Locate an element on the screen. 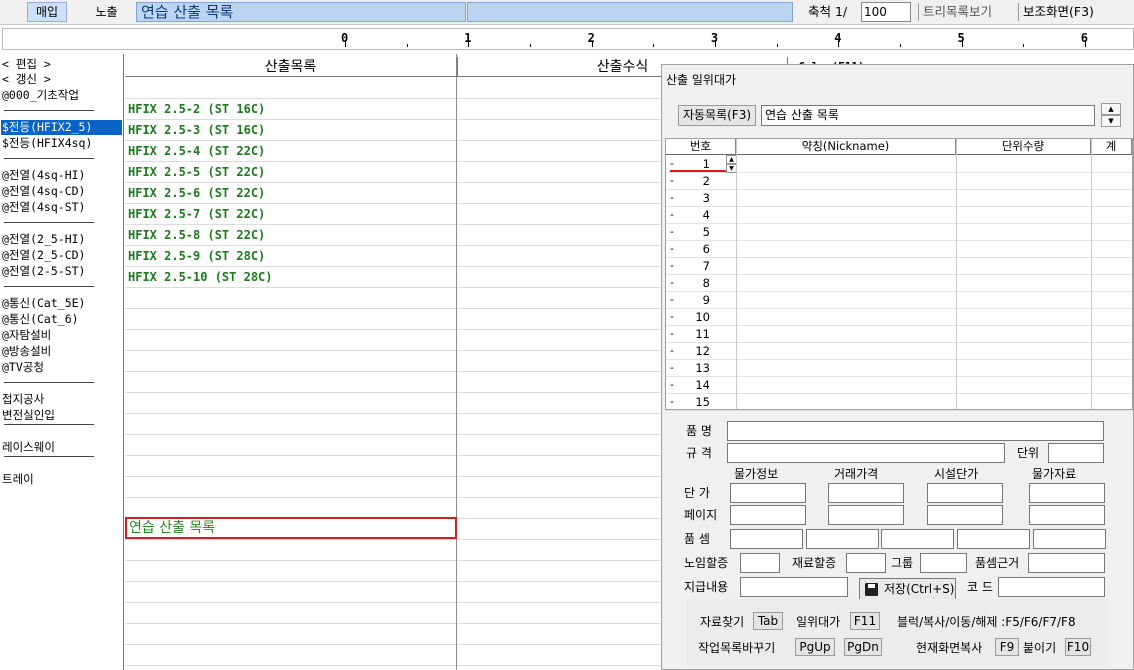 This screenshot has height=670, width=1134. grid-row: HFIX 2.5-3 (ST 16C) is located at coordinates (393, 130).